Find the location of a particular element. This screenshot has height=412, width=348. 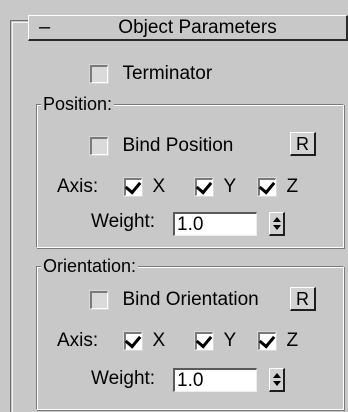

position-group-title: Position: is located at coordinates (78, 104).